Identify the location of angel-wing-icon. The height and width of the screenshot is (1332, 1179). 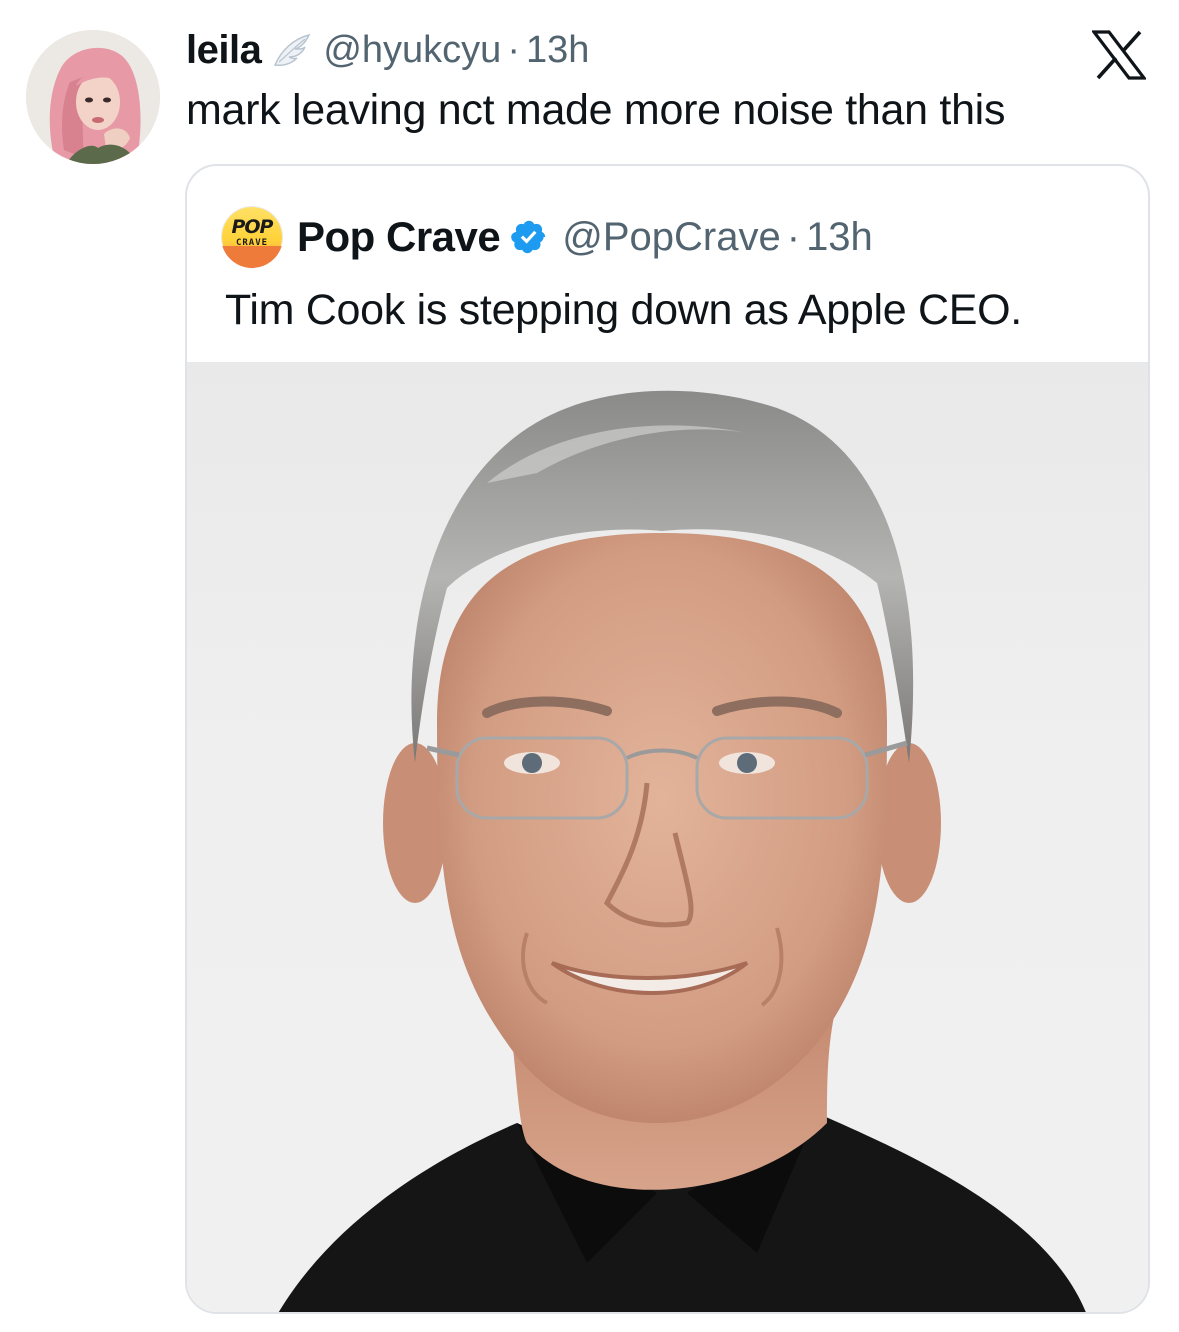
(292, 49).